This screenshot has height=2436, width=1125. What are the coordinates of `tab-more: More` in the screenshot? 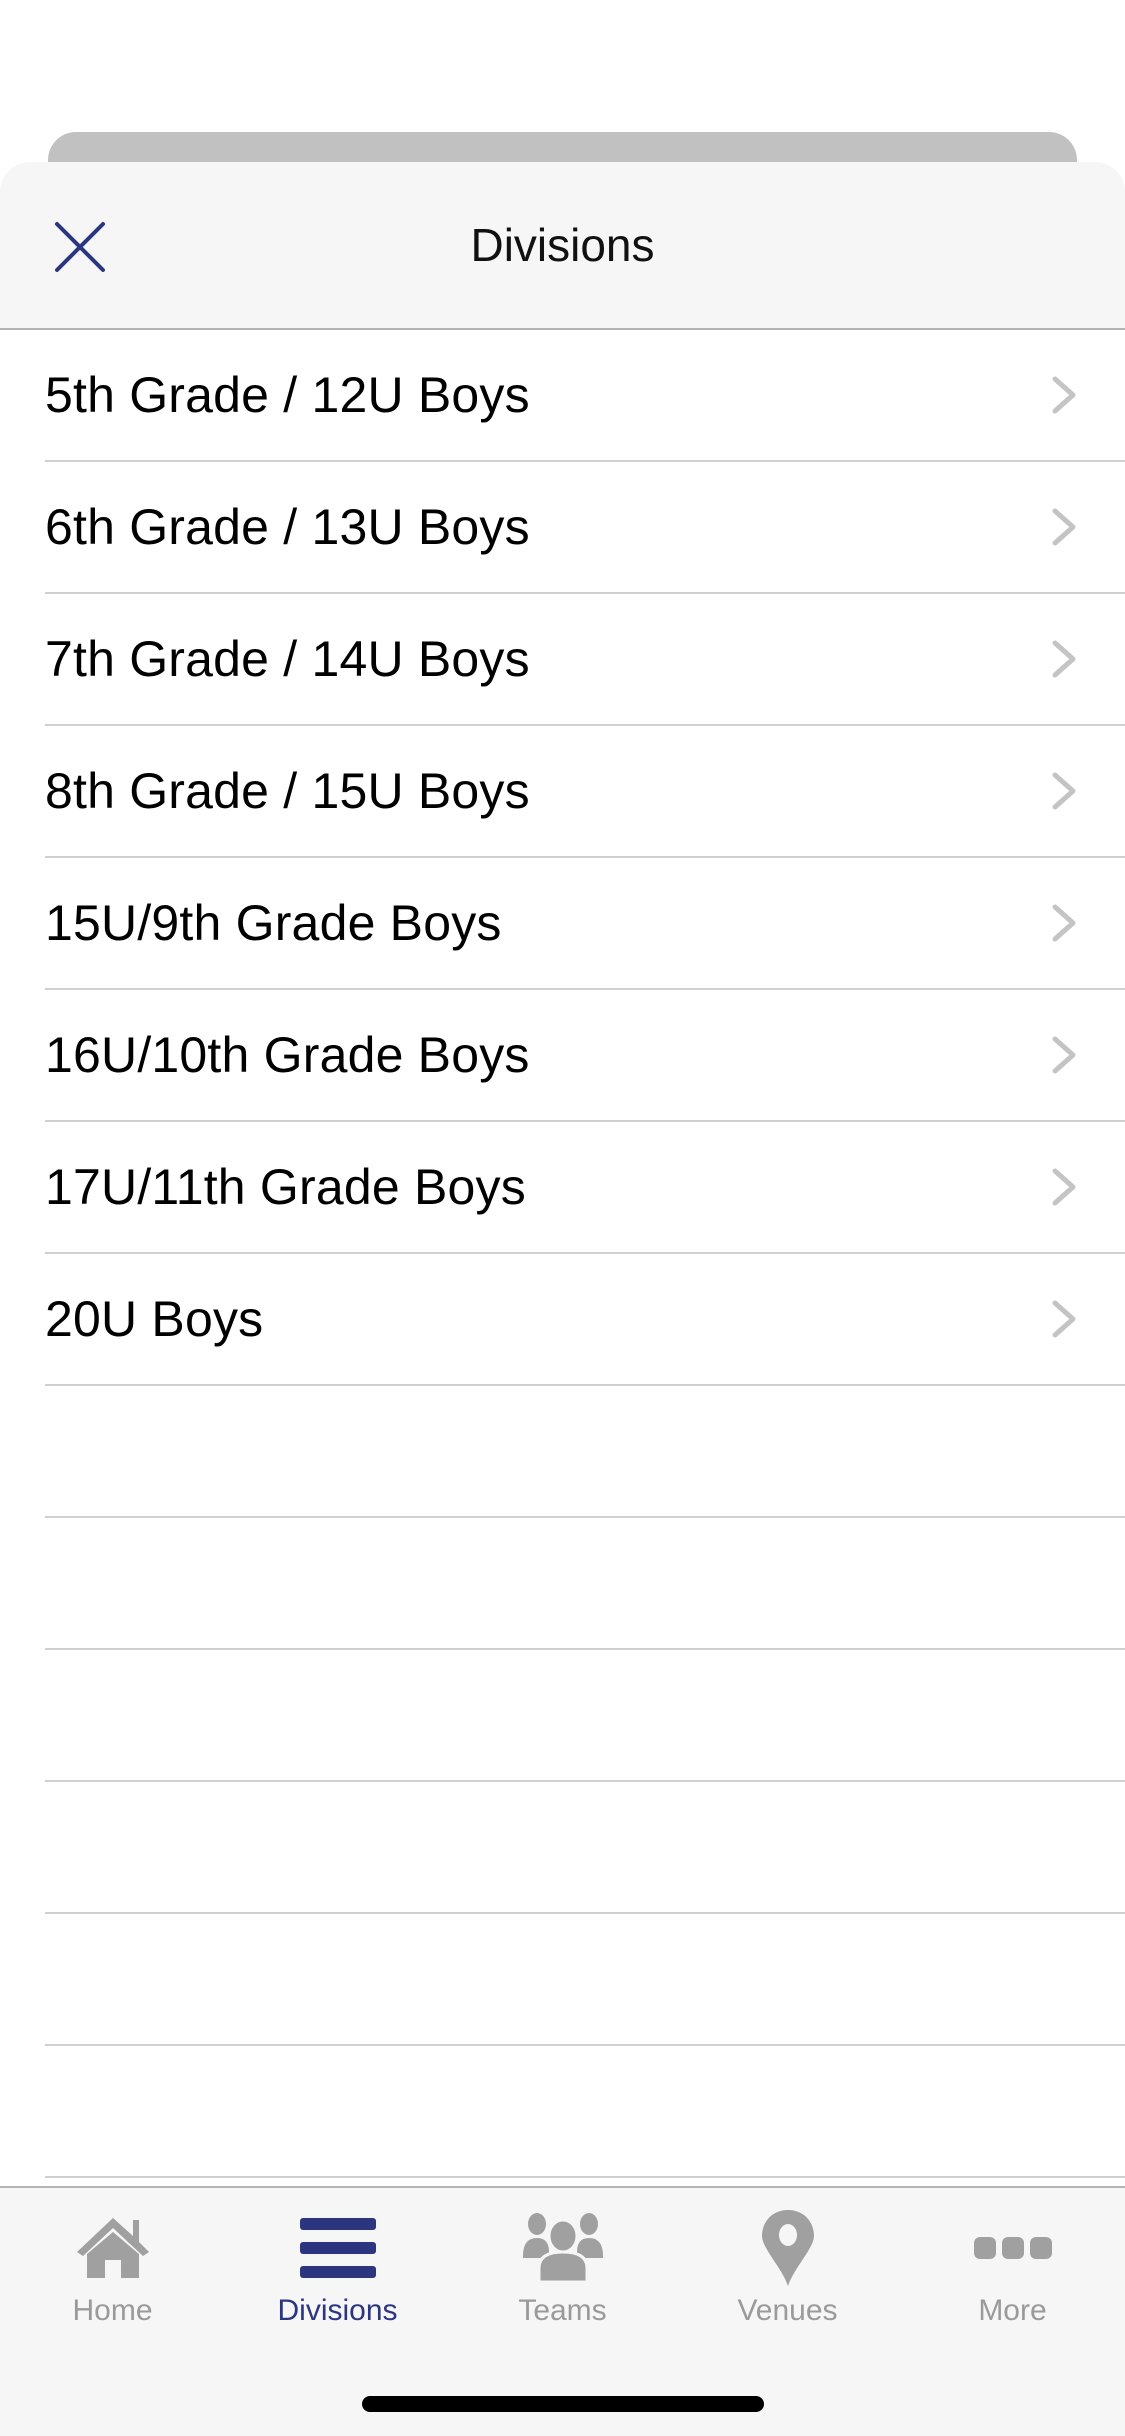 It's located at (1012, 2283).